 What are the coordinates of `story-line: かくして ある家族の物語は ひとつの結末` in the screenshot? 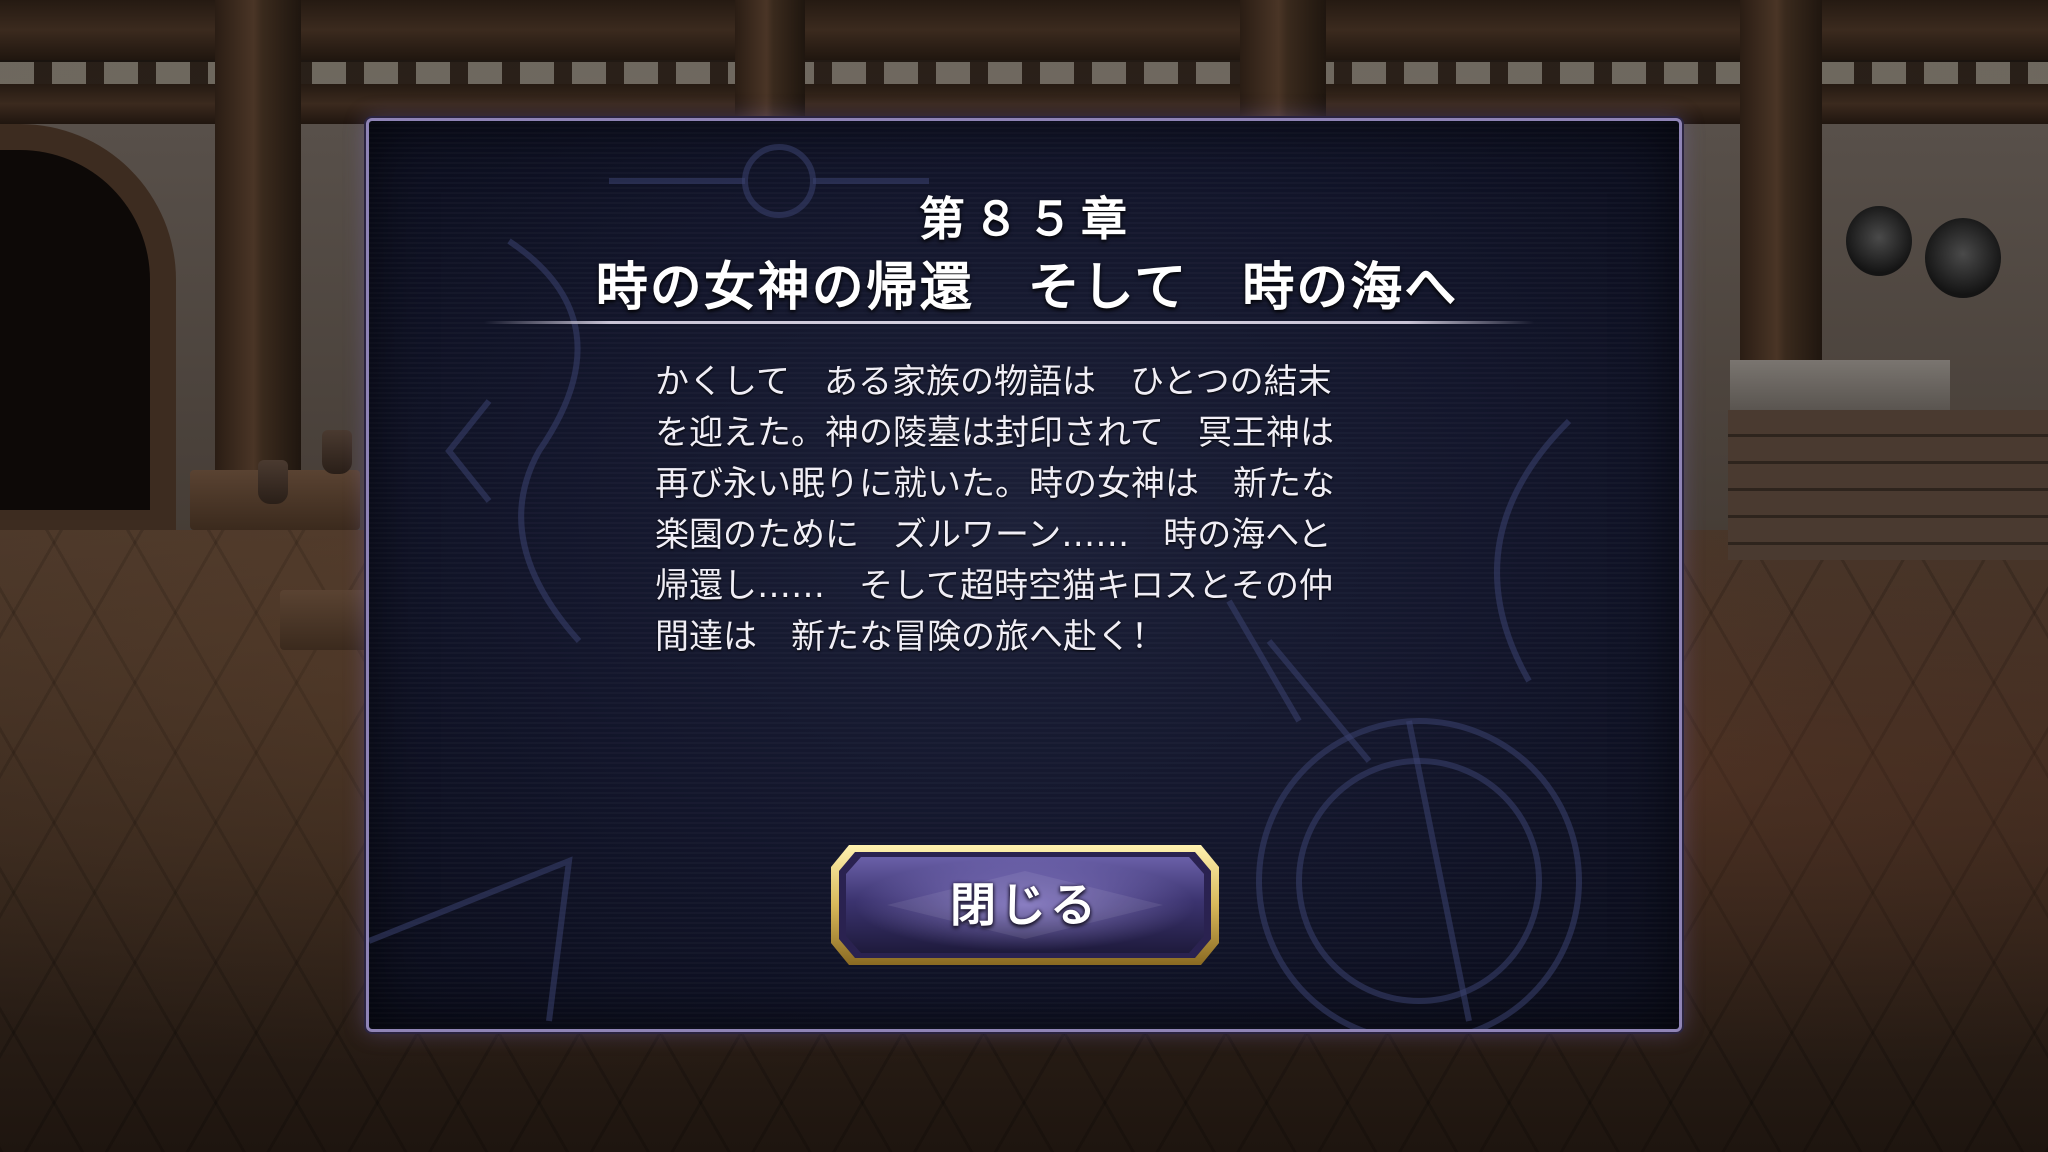 It's located at (993, 382).